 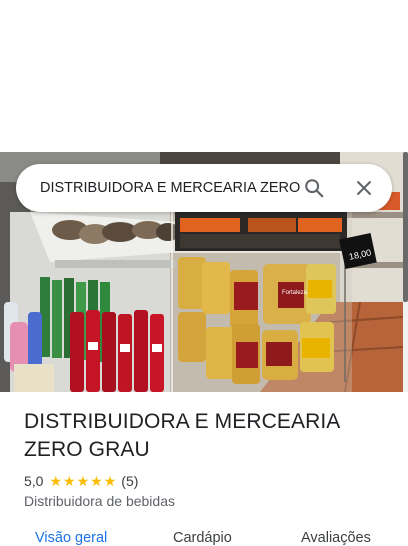 What do you see at coordinates (295, 293) in the screenshot?
I see `brand-label: Fortaleza` at bounding box center [295, 293].